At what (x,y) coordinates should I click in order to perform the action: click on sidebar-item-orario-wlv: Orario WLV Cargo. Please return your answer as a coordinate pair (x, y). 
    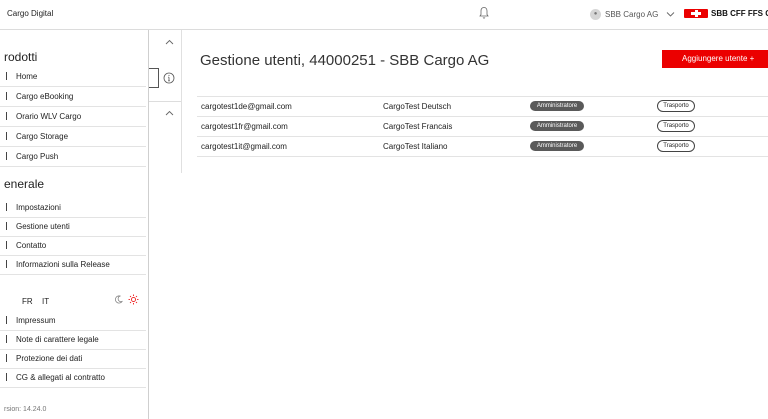
    Looking at the image, I should click on (73, 117).